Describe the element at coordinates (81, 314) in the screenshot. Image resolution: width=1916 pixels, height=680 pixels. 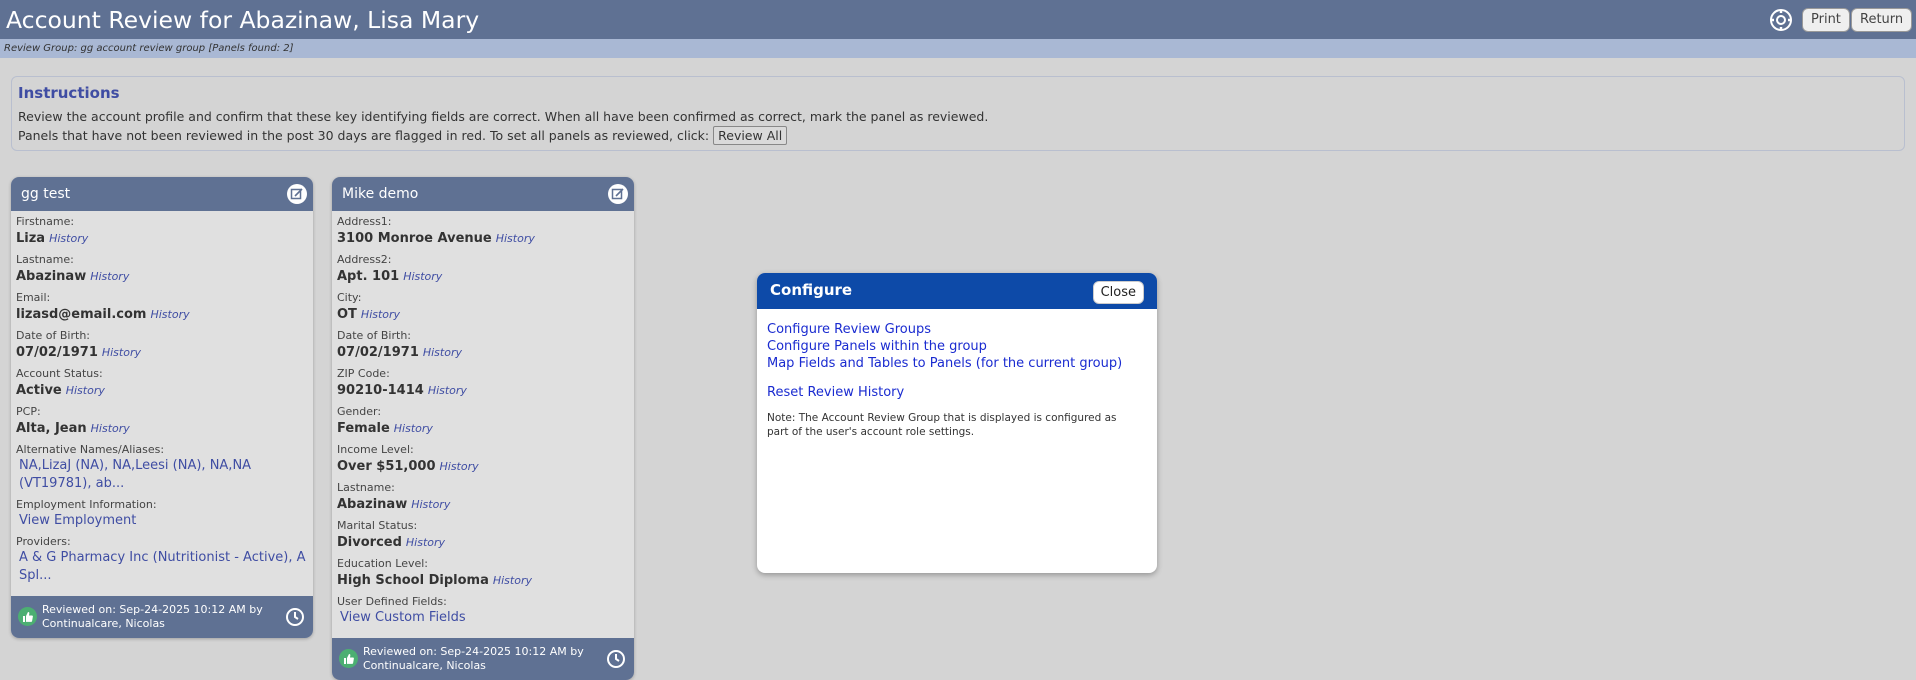
I see `field-value: lizasd@email.com` at that location.